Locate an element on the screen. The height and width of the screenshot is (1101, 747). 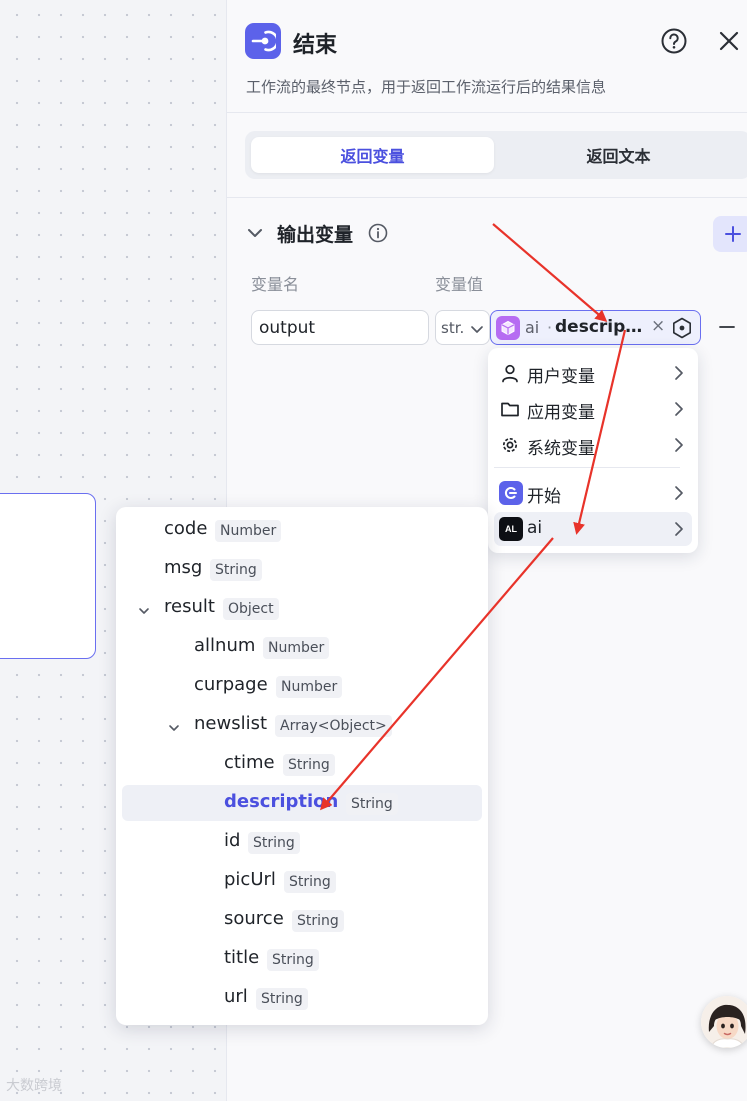
tree-row-newslist: newslist Array<Object> is located at coordinates (302, 725).